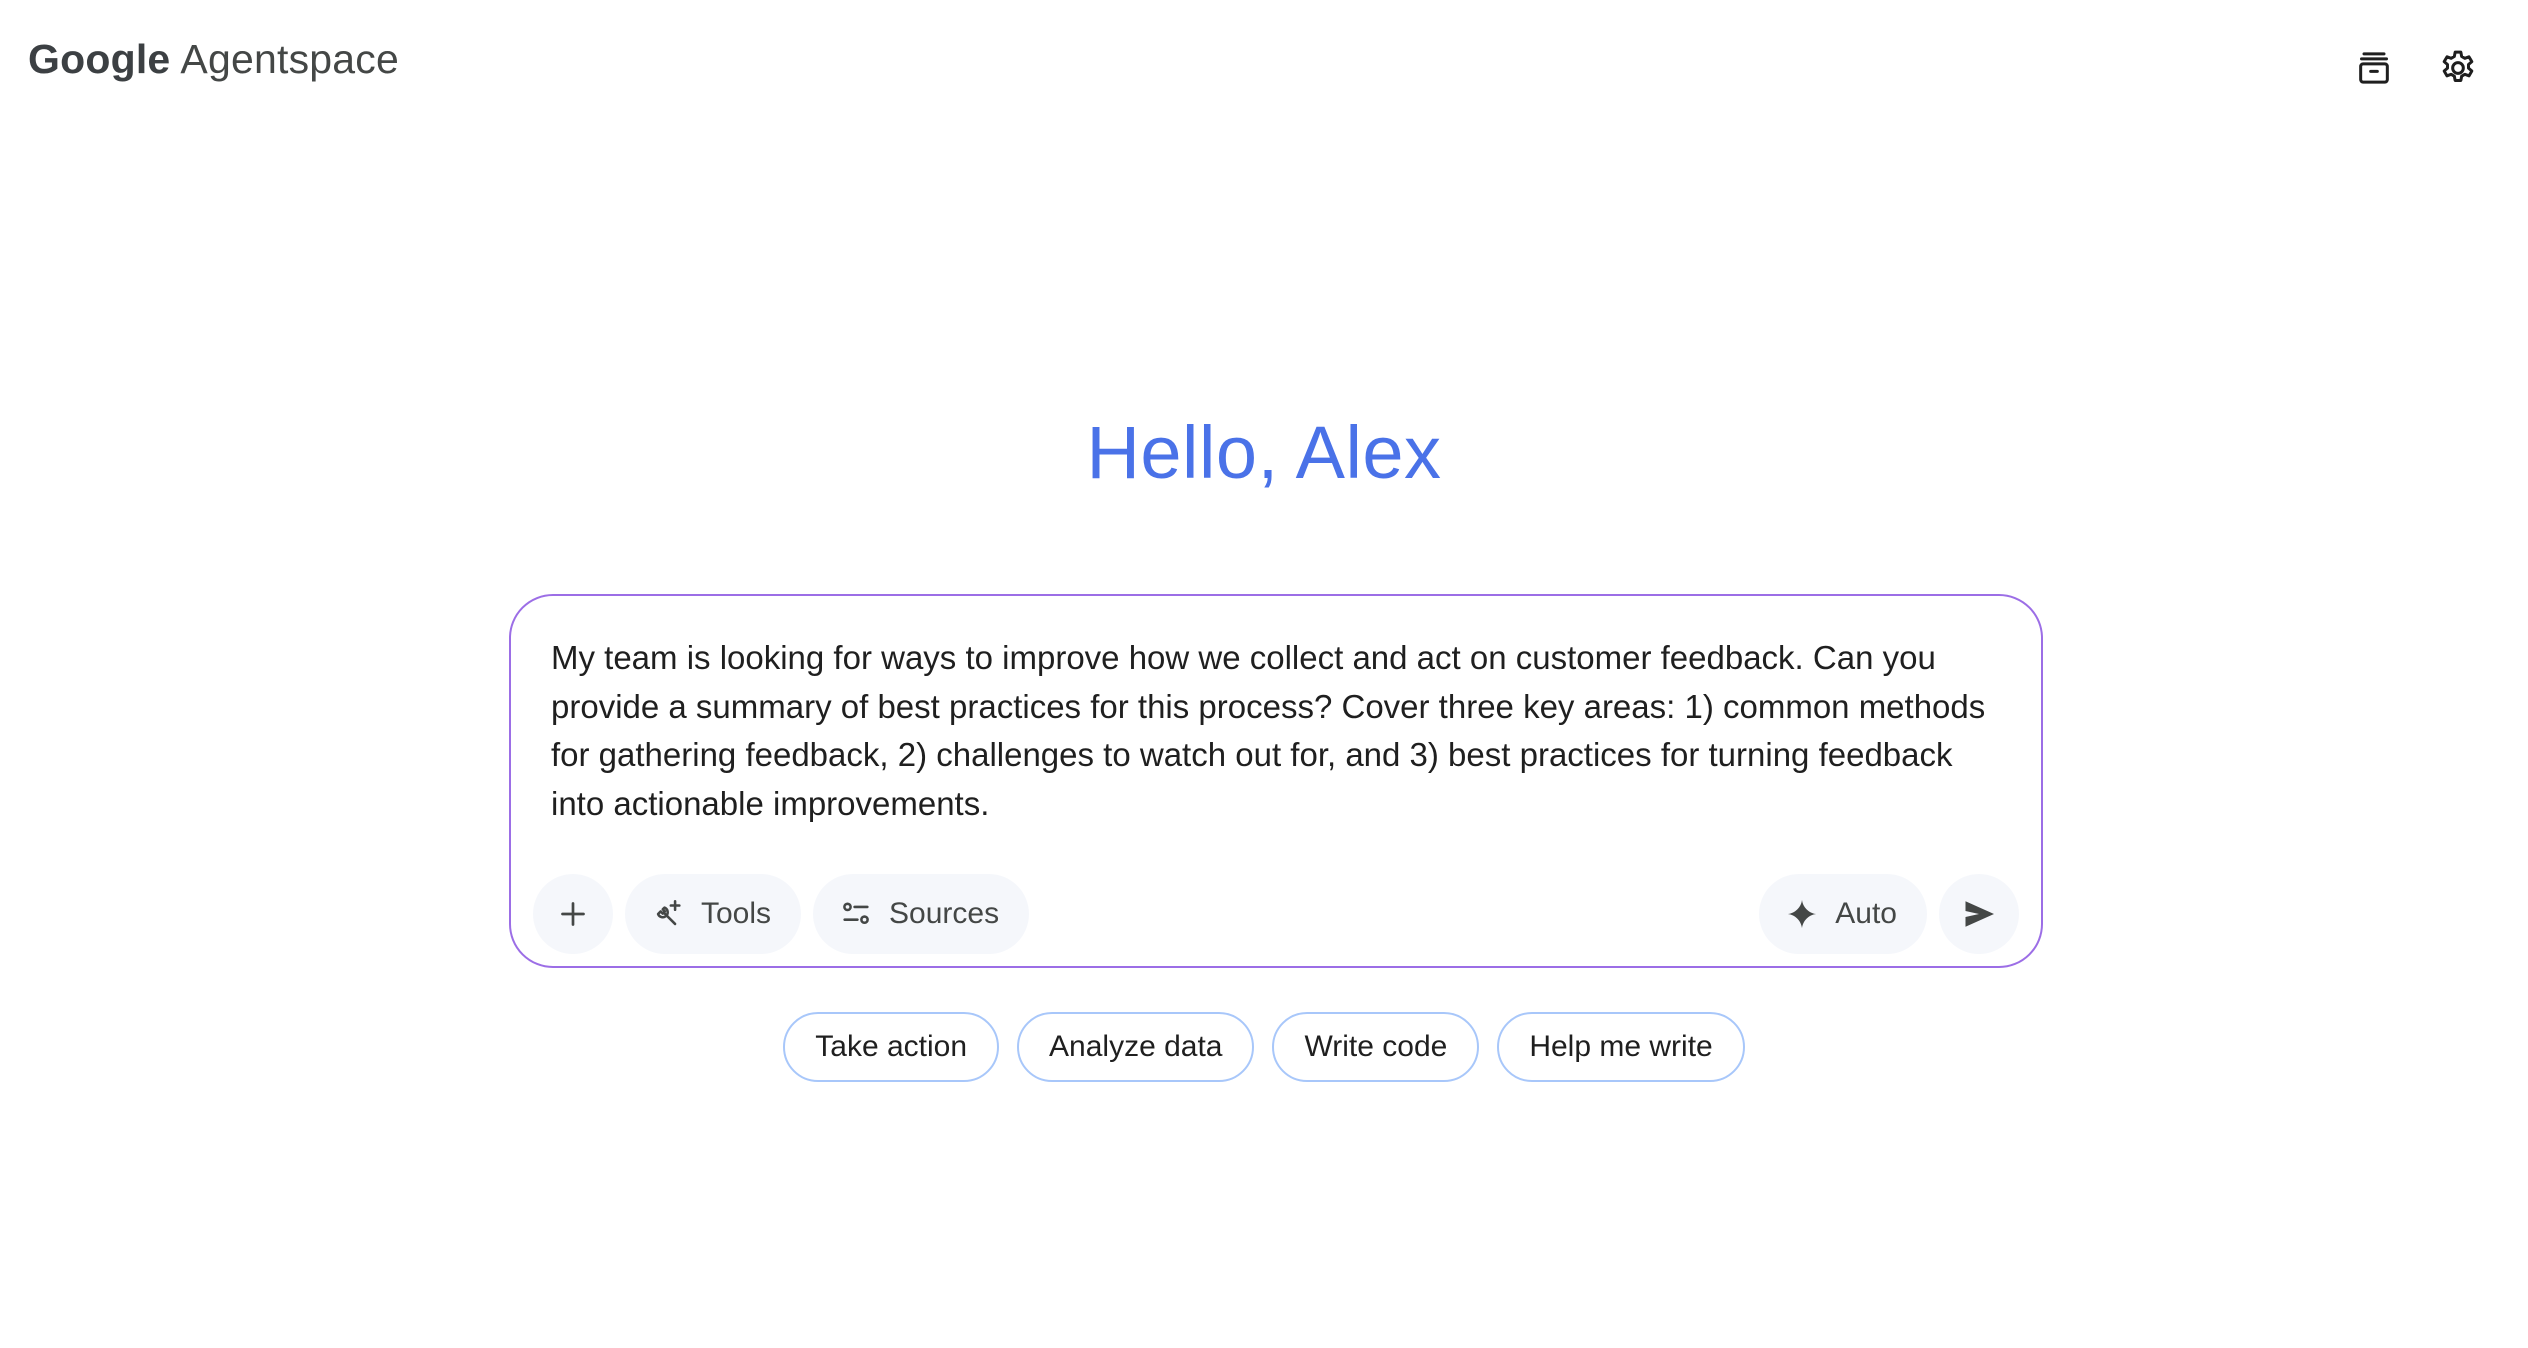 This screenshot has width=2528, height=1348. I want to click on settings-gear-icon, so click(2458, 66).